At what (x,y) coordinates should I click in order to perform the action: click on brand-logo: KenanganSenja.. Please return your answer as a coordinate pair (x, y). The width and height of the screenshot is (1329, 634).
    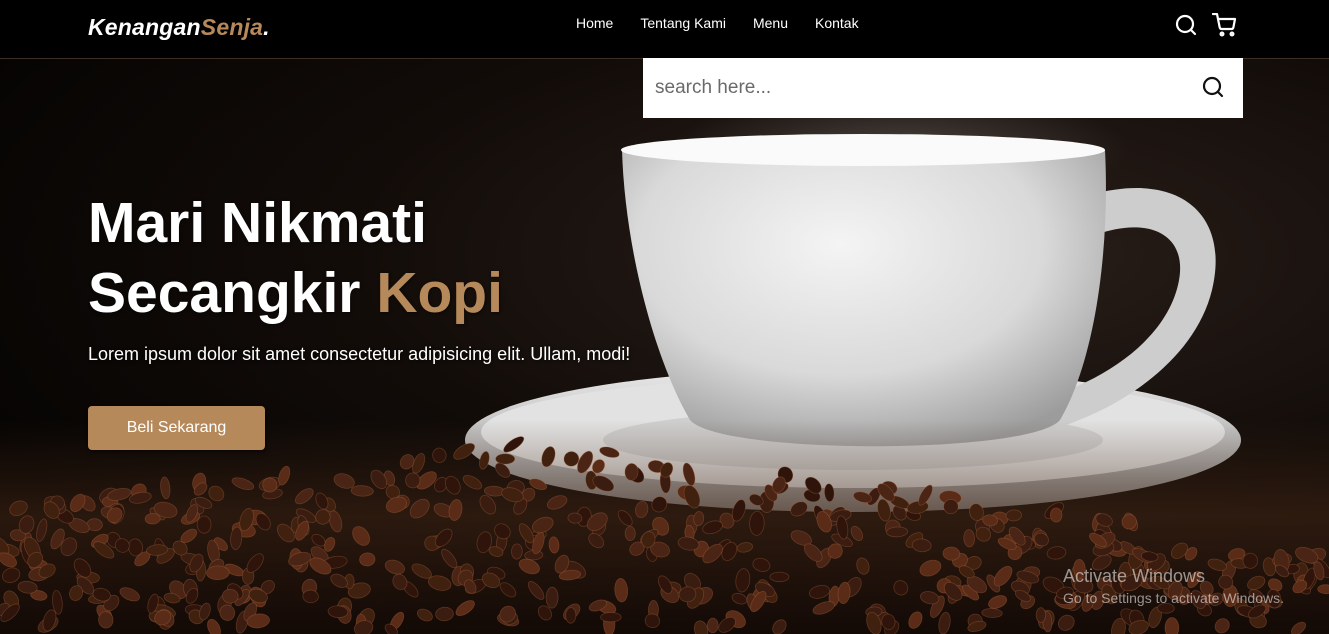
    Looking at the image, I should click on (179, 27).